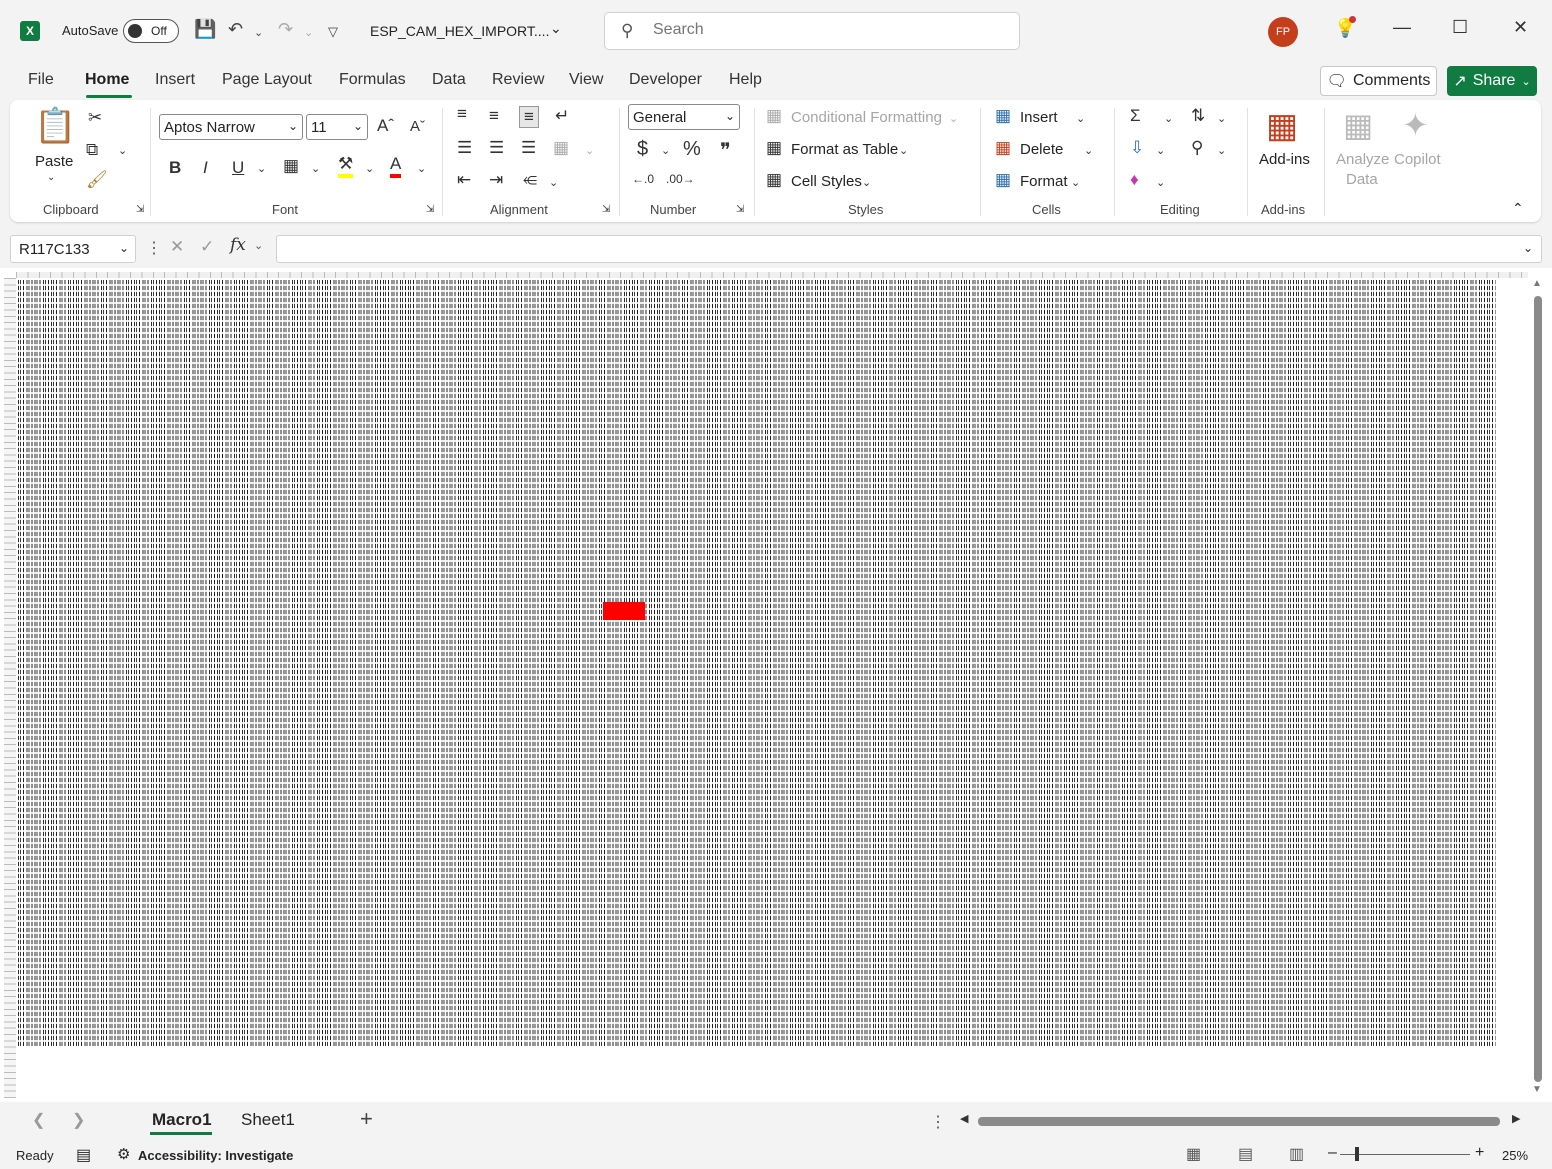 The image size is (1552, 1169). I want to click on fill-dropdown-icon: ⌄, so click(1160, 150).